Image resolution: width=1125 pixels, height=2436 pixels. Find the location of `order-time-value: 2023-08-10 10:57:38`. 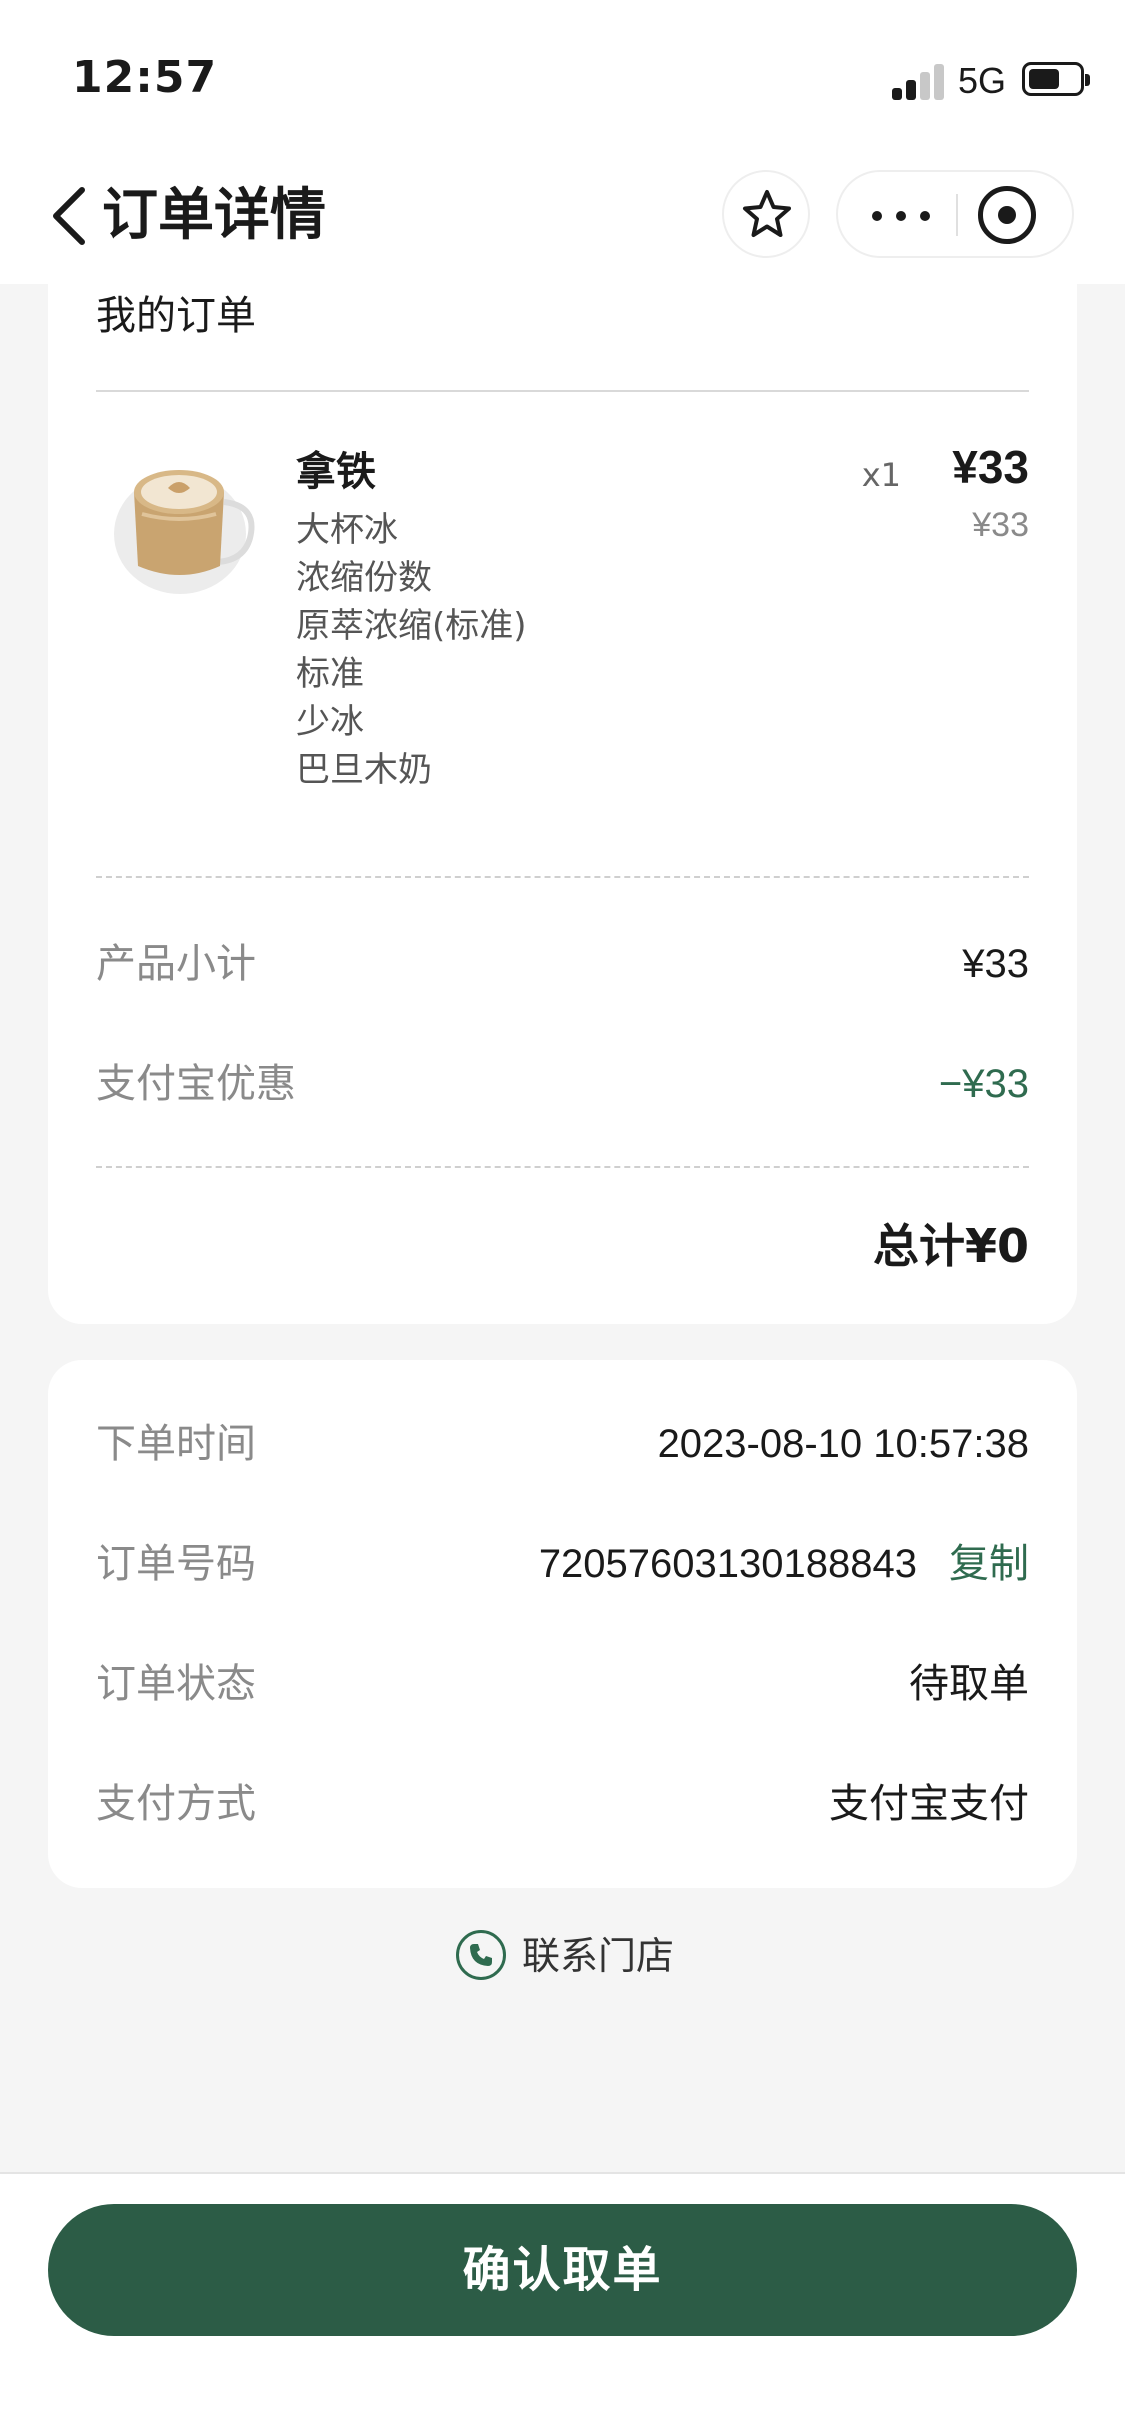

order-time-value: 2023-08-10 10:57:38 is located at coordinates (843, 1444).